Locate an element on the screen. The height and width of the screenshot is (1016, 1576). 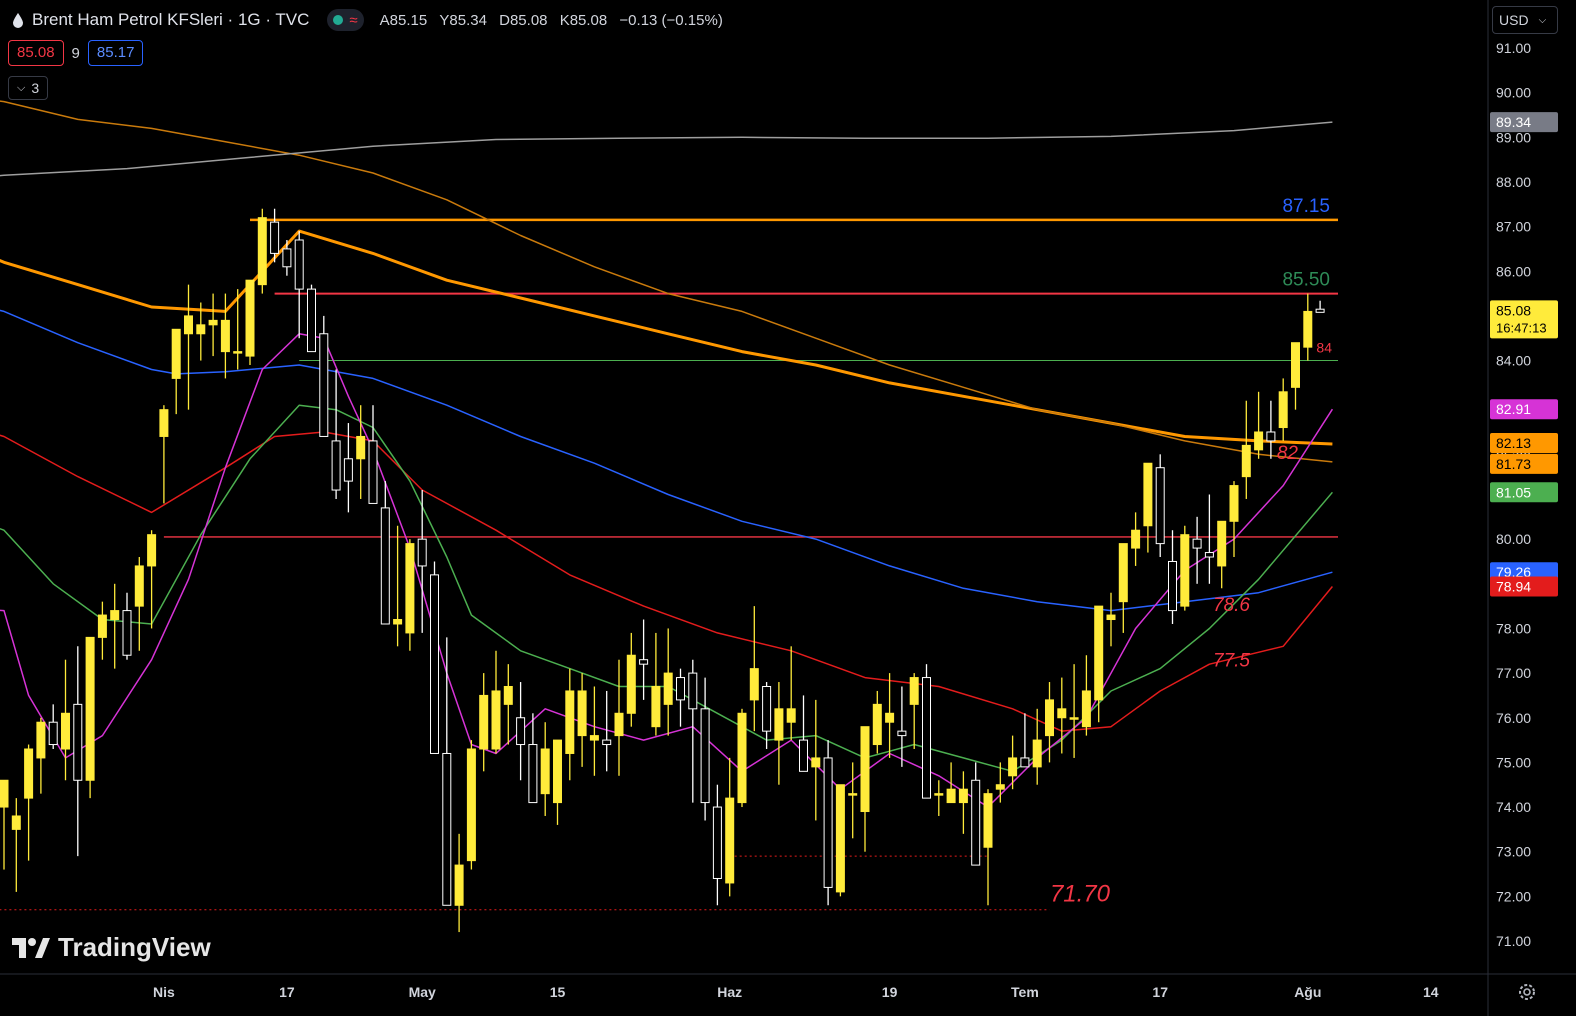
y-tick-label: 76.00 is located at coordinates (1513, 718).